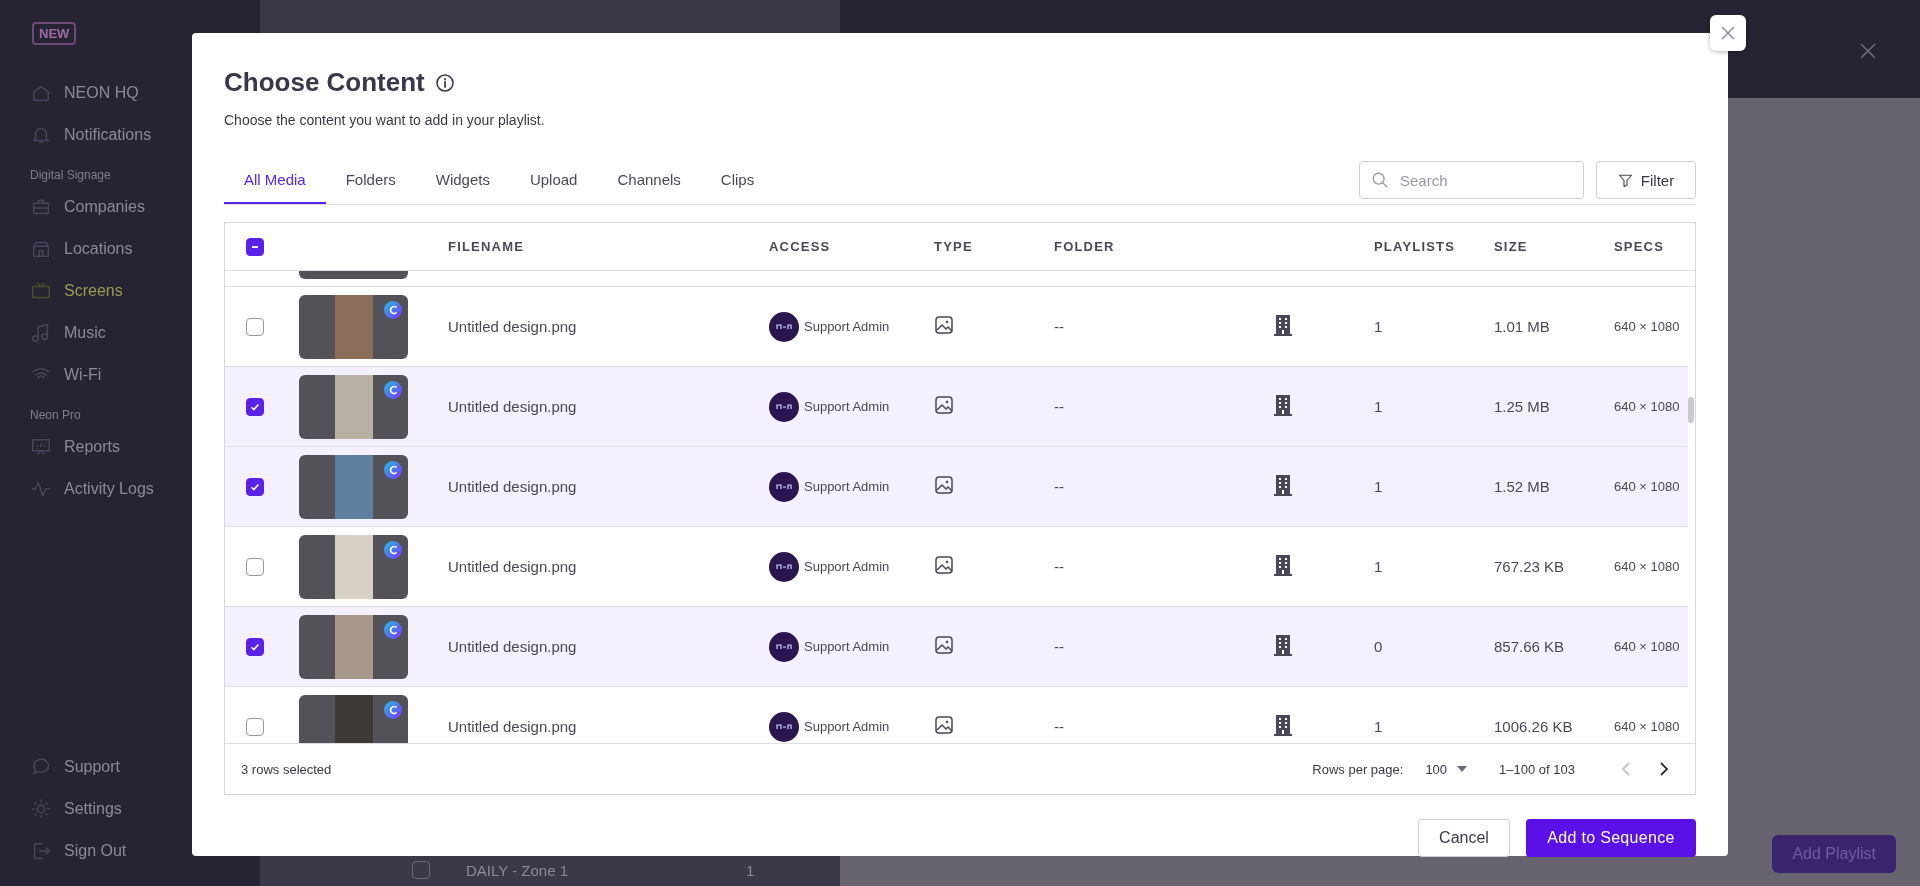 This screenshot has height=886, width=1920. What do you see at coordinates (287, 769) in the screenshot?
I see `selection-count: 3 rows selected` at bounding box center [287, 769].